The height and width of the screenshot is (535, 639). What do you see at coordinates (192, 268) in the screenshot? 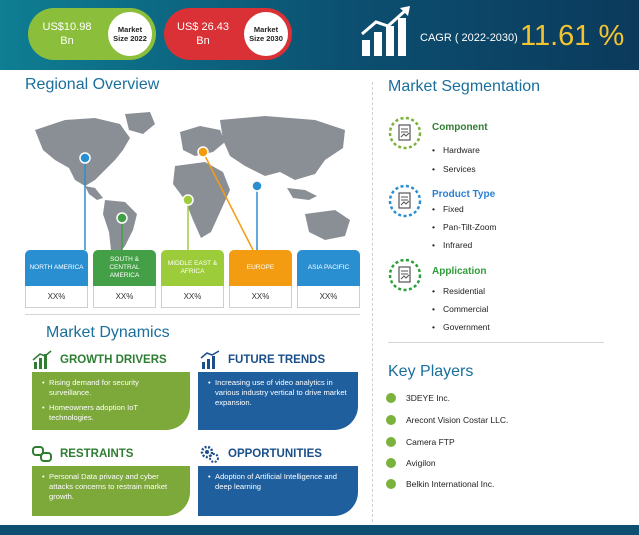
I see `region-name: MIDDLE EAST & AFRICA` at bounding box center [192, 268].